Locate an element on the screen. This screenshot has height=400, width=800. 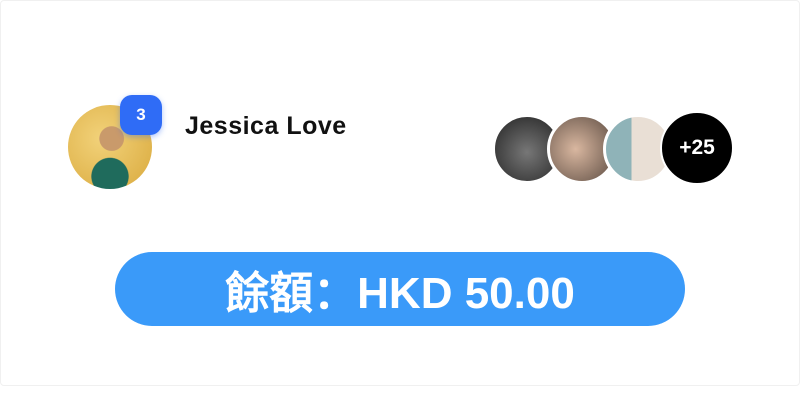
balance-display: 餘額：HKD 50.00 is located at coordinates (400, 289).